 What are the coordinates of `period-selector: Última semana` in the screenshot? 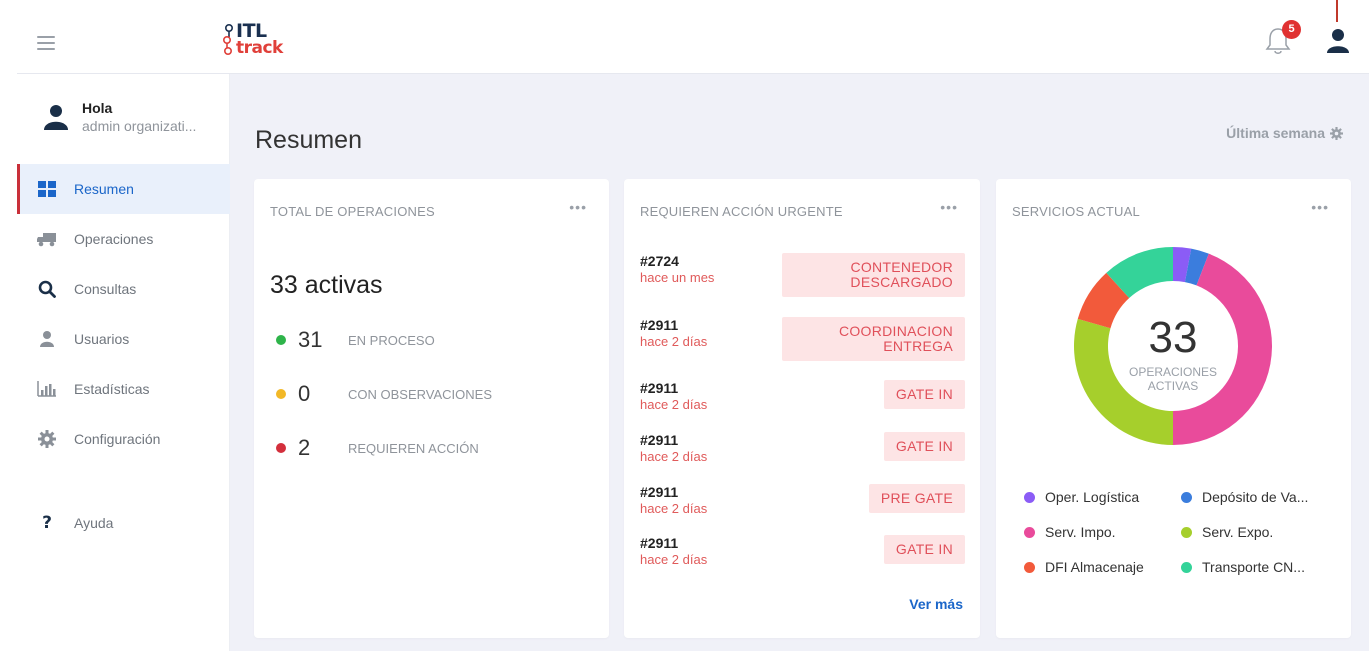 It's located at (1284, 133).